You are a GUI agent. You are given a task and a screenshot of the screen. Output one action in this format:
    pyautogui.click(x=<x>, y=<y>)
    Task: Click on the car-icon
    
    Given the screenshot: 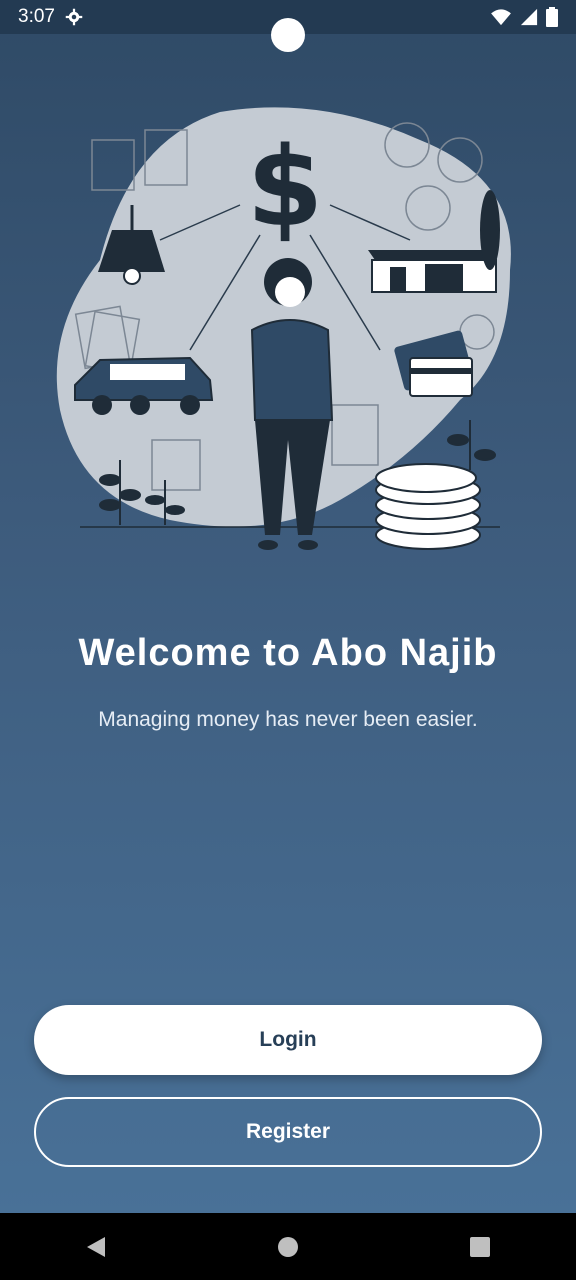 What is the action you would take?
    pyautogui.click(x=144, y=385)
    